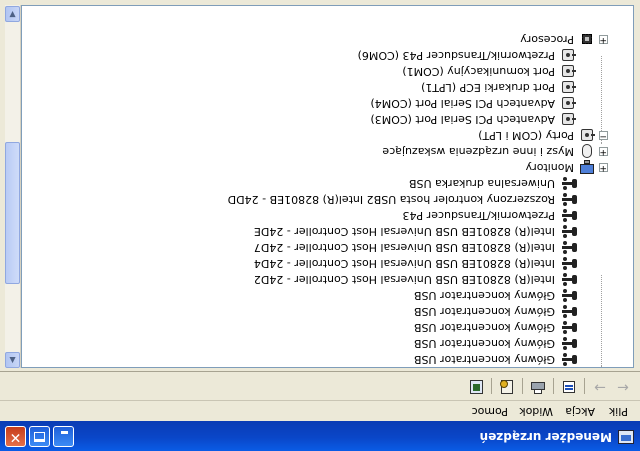 Image resolution: width=640 pixels, height=451 pixels. What do you see at coordinates (587, 39) in the screenshot?
I see `processor-icon` at bounding box center [587, 39].